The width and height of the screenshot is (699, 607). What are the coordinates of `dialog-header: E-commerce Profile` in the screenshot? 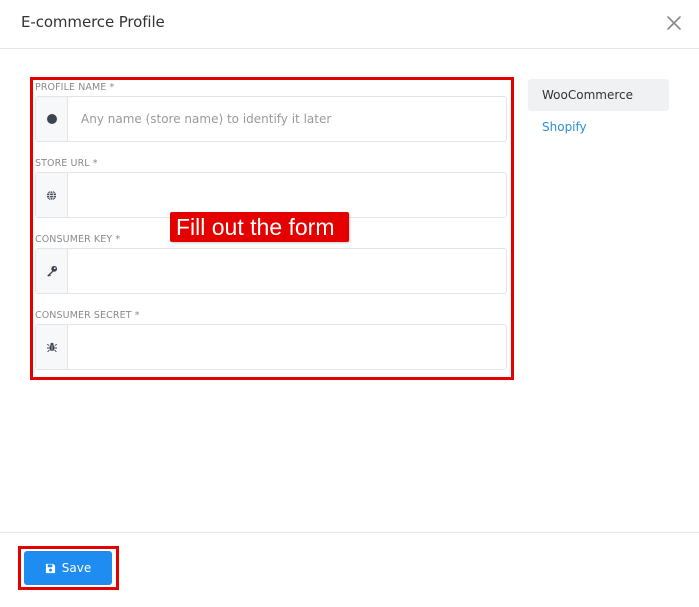 It's located at (349, 24).